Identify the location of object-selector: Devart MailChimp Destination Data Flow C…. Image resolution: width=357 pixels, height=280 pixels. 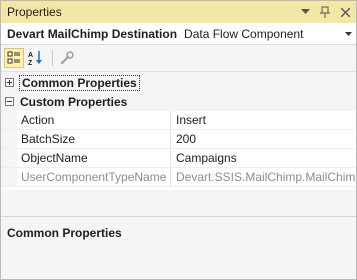
(178, 34).